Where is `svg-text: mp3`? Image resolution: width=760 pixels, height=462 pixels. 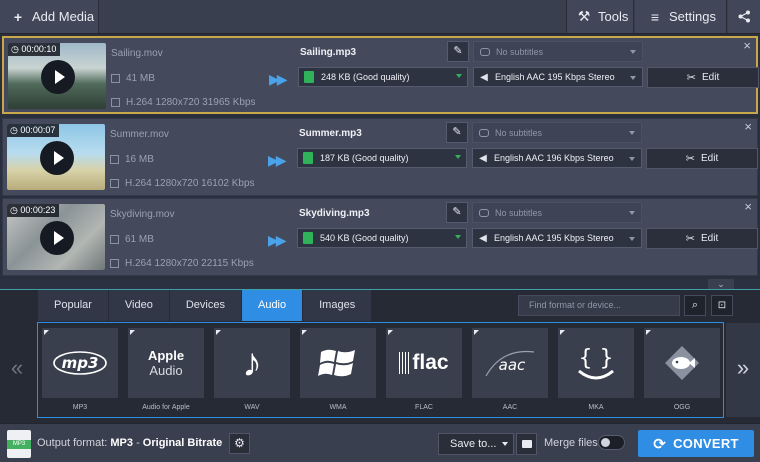 svg-text: mp3 is located at coordinates (80, 363).